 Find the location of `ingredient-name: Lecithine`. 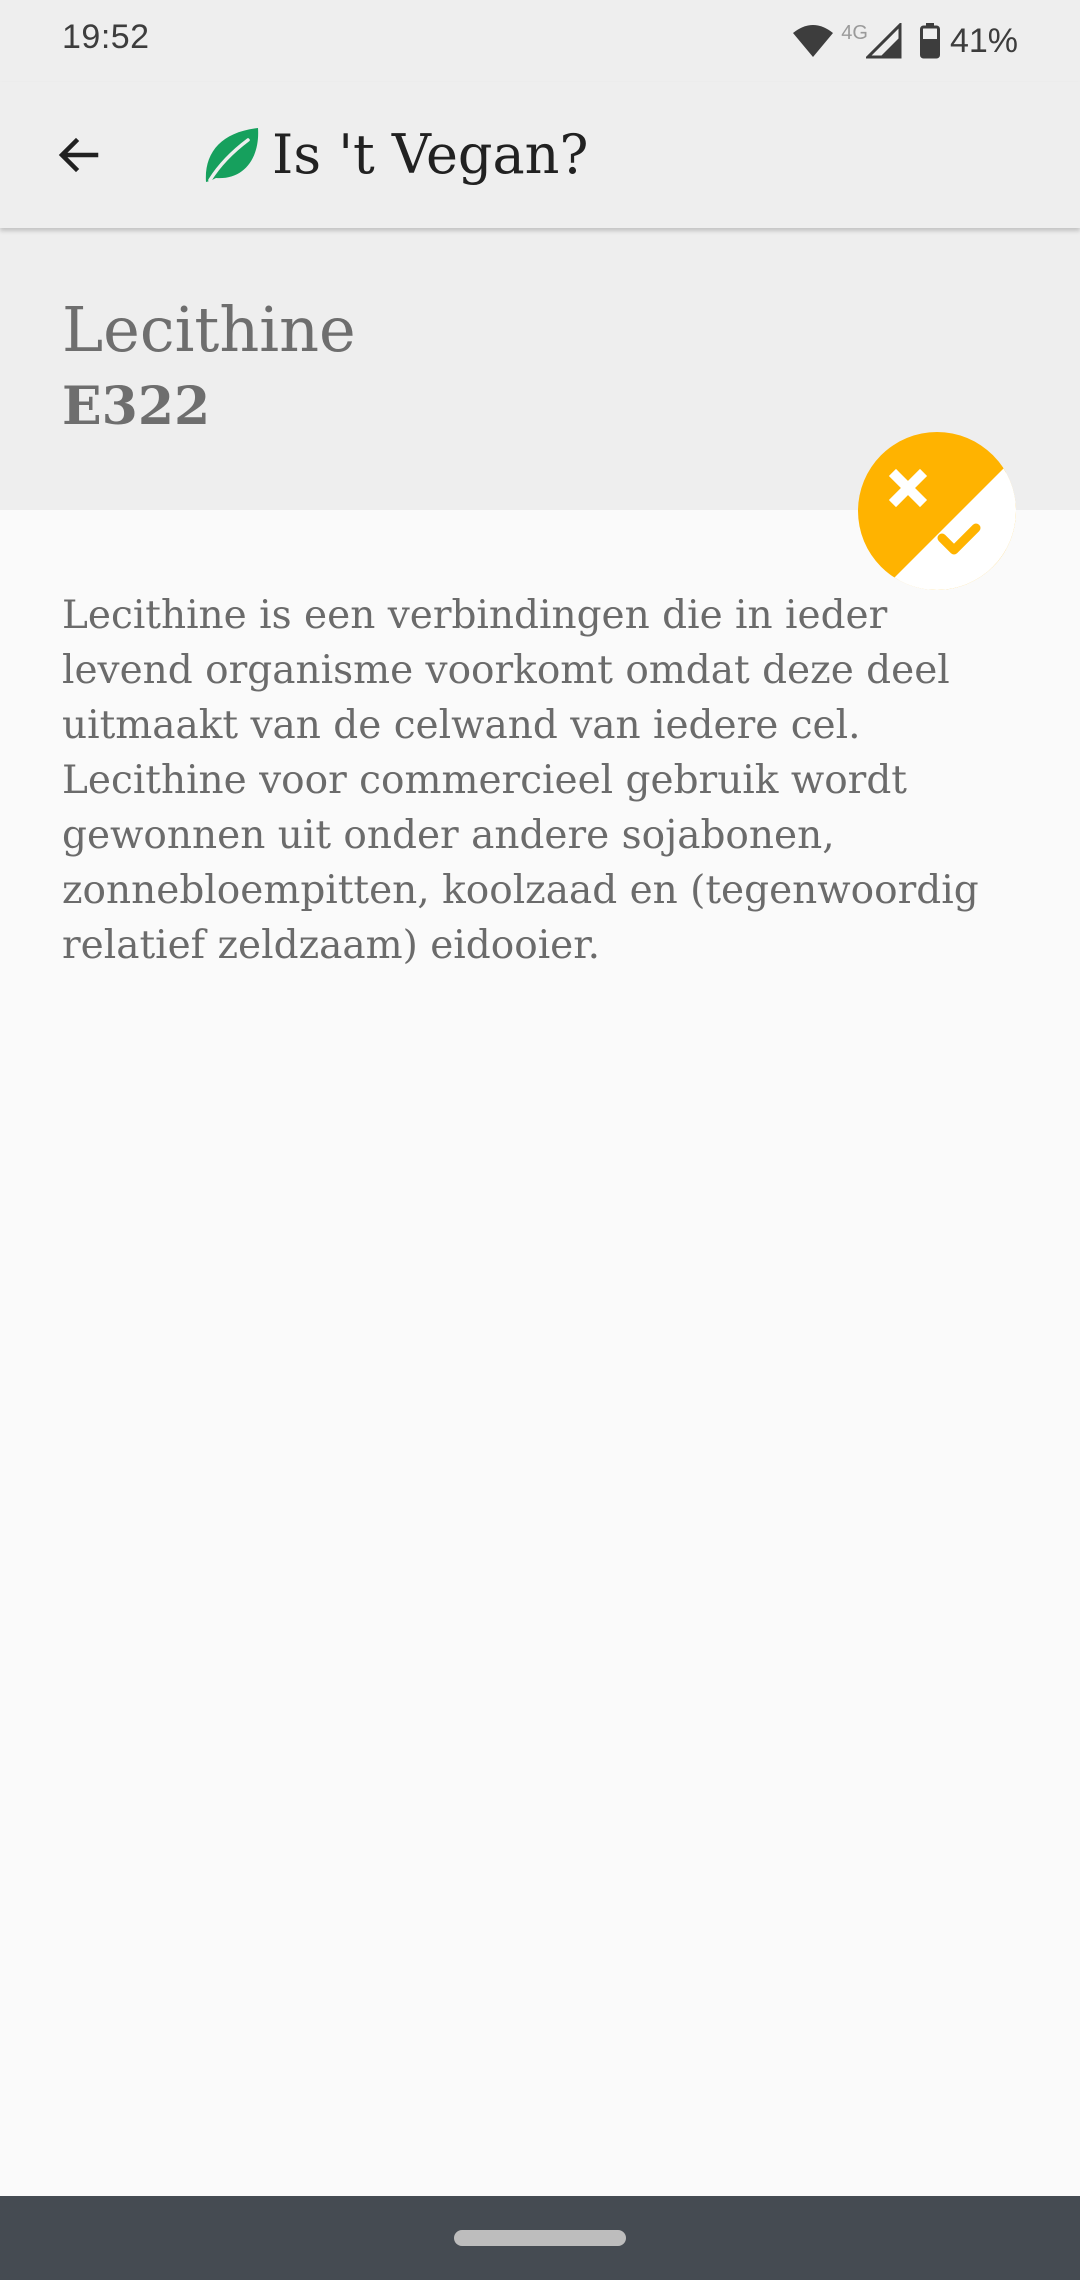

ingredient-name: Lecithine is located at coordinates (209, 329).